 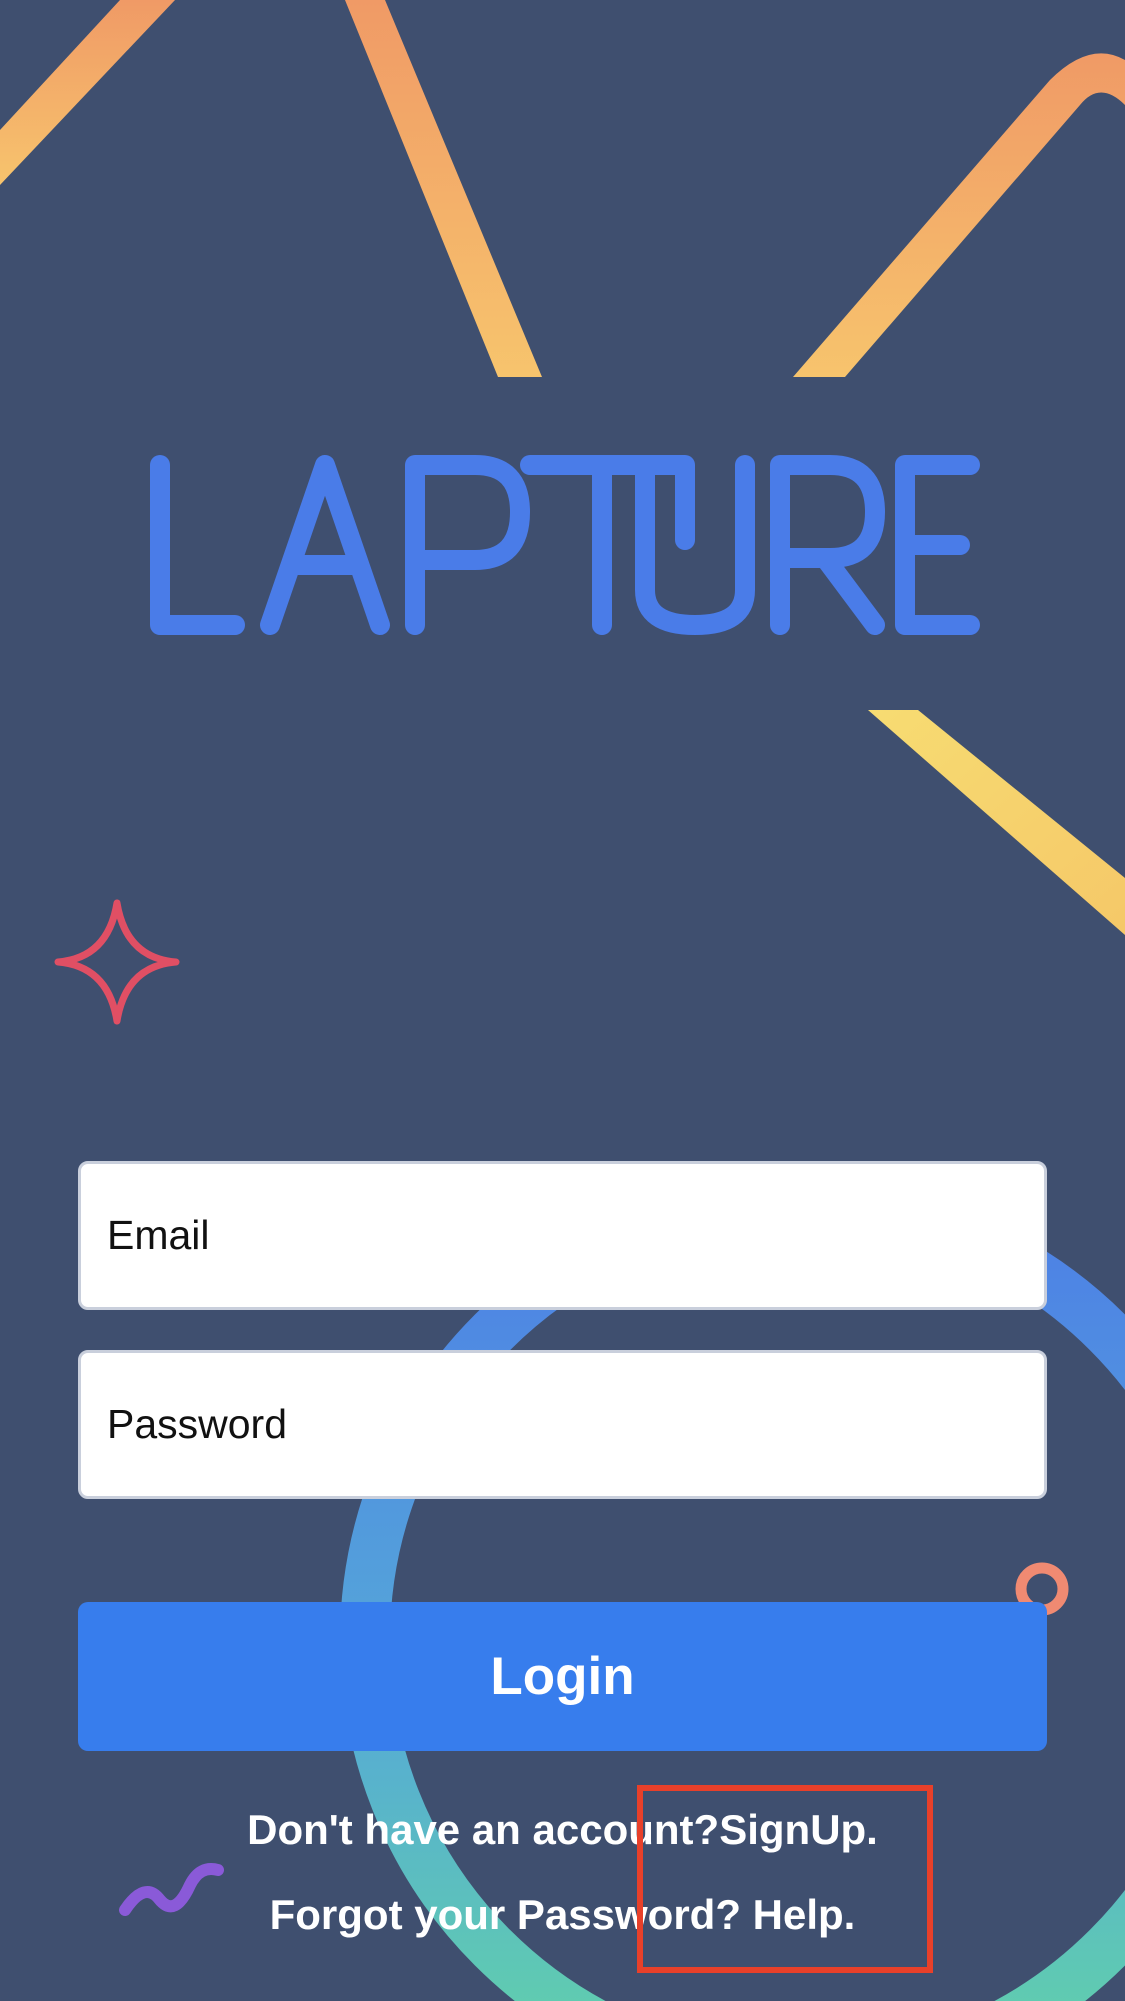 What do you see at coordinates (562, 1676) in the screenshot?
I see `login-button: Login` at bounding box center [562, 1676].